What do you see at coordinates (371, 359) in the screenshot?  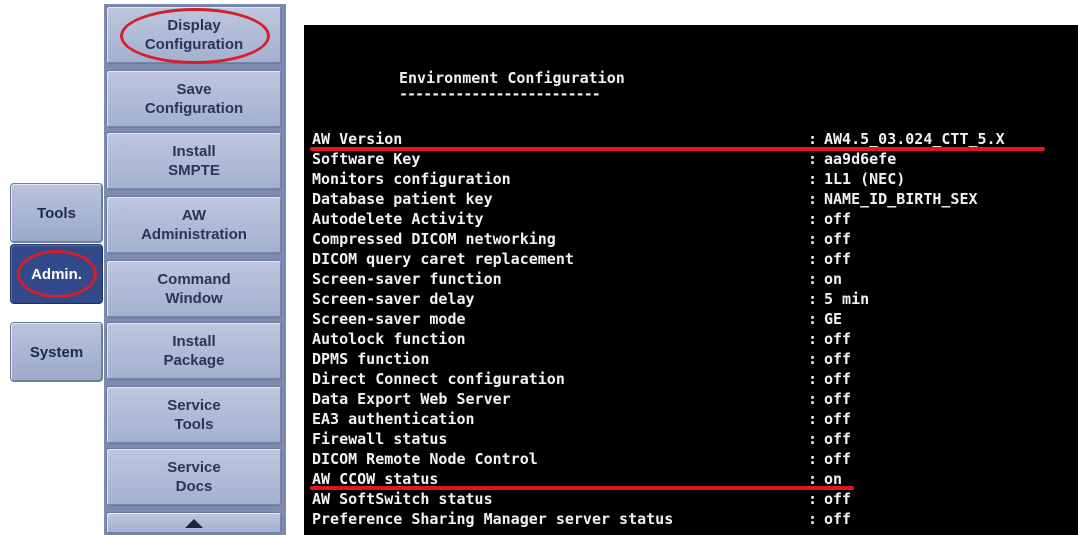 I see `config-label: DPMS function` at bounding box center [371, 359].